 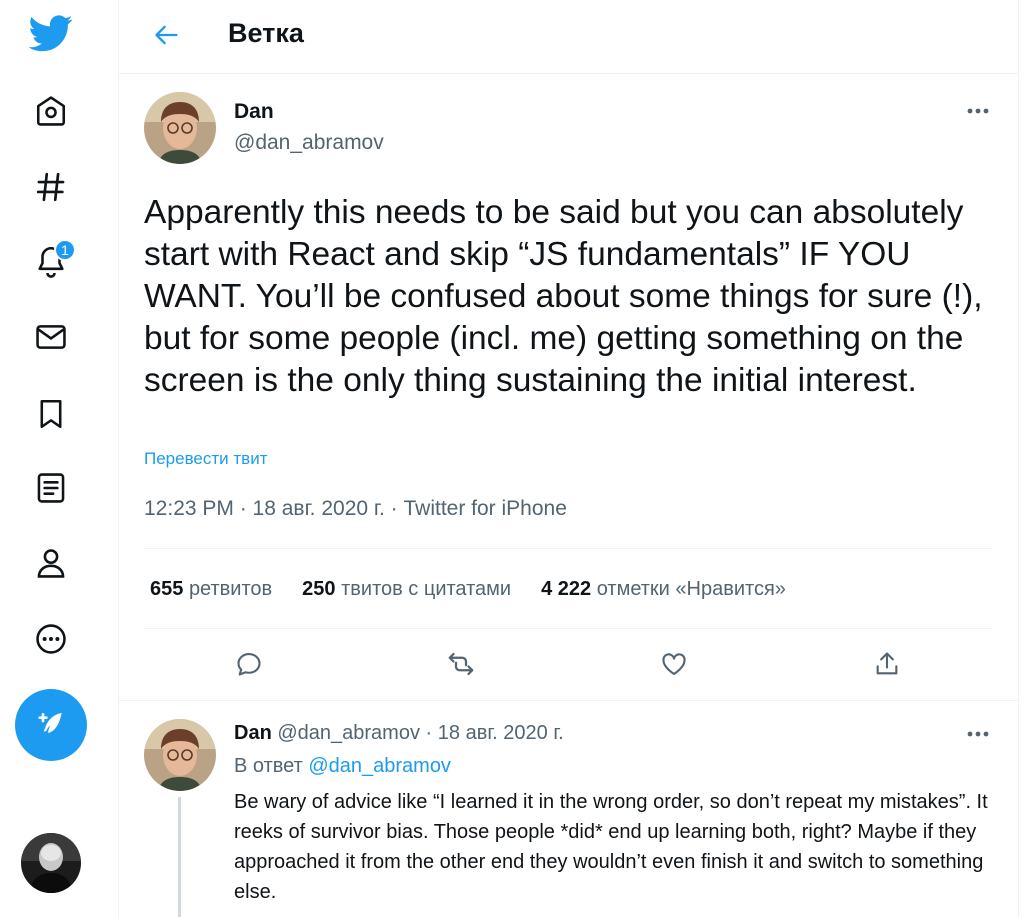 What do you see at coordinates (167, 589) in the screenshot?
I see `retweets-count: 655` at bounding box center [167, 589].